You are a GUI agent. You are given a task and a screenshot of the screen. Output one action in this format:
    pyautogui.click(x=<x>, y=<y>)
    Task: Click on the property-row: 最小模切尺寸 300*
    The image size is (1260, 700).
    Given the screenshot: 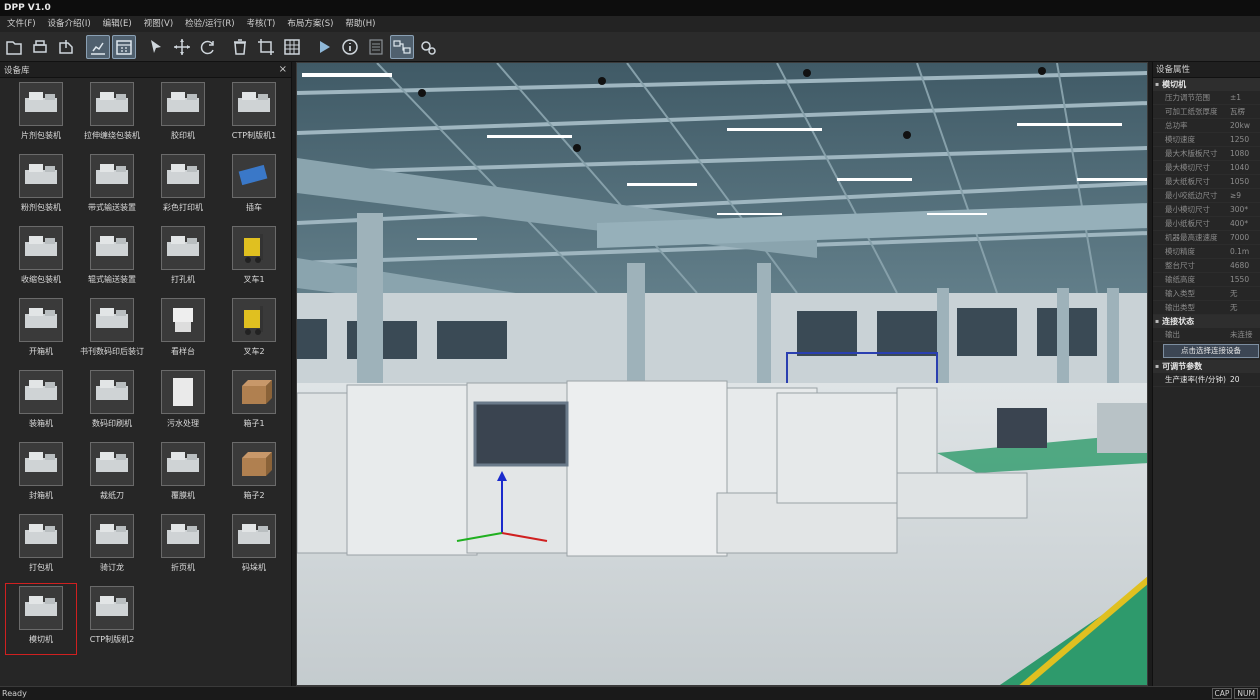 What is the action you would take?
    pyautogui.click(x=1206, y=210)
    